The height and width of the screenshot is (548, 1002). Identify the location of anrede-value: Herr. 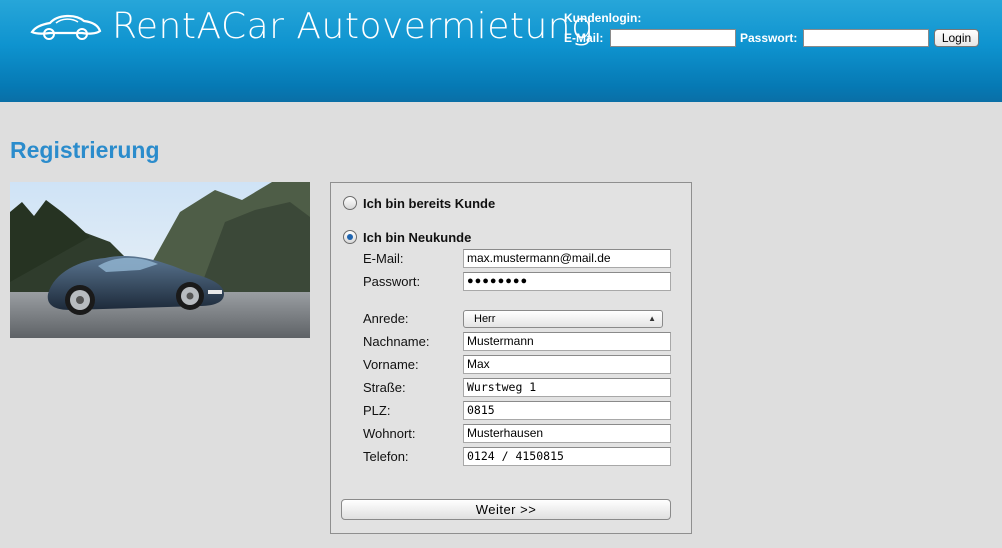
(485, 319).